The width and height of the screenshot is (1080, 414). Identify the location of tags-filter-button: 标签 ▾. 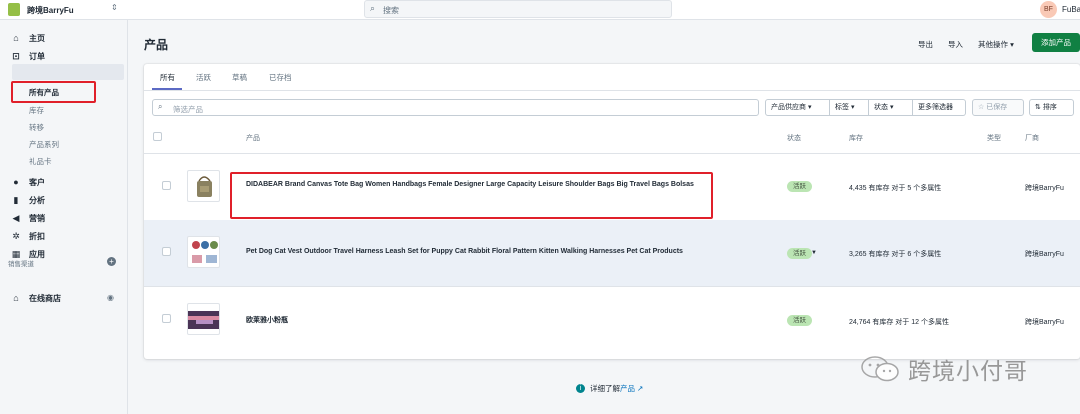
(849, 107).